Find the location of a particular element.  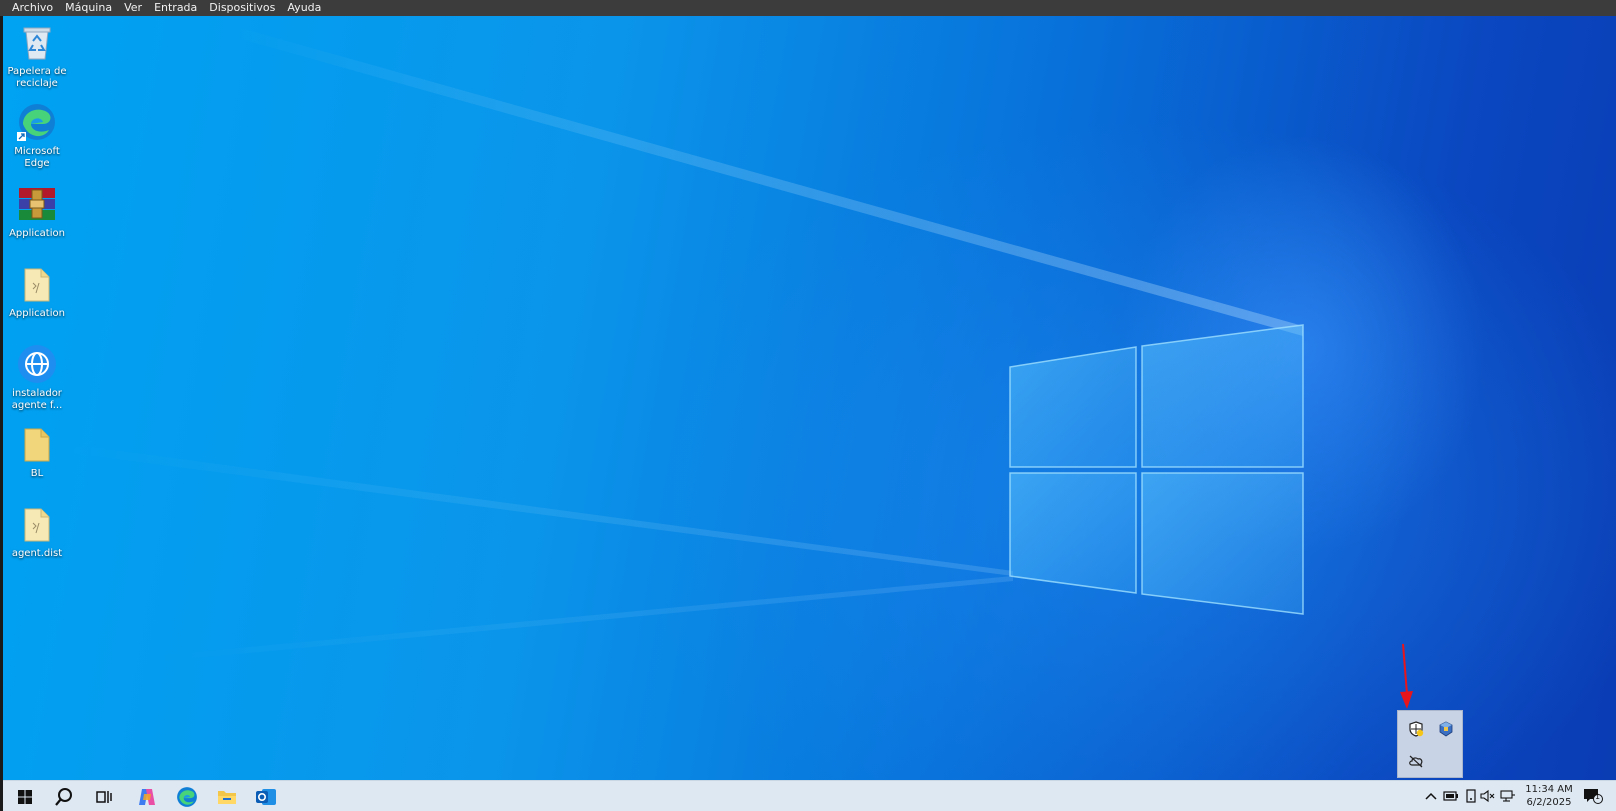

globe-installer-icon is located at coordinates (37, 364).